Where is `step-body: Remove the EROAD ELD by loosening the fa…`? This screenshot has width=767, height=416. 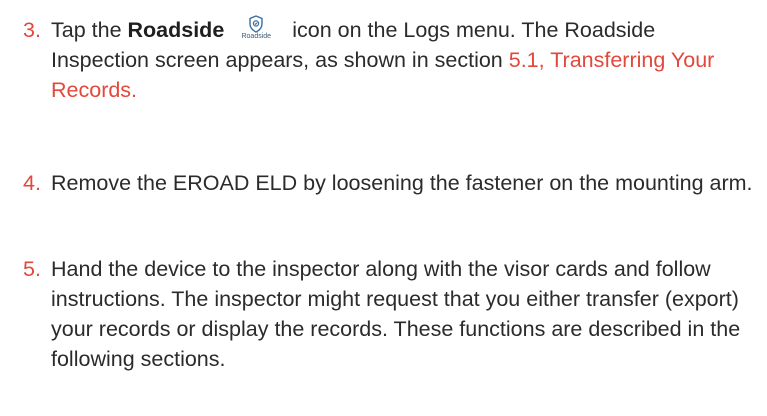
step-body: Remove the EROAD ELD by loosening the fa… is located at coordinates (402, 183).